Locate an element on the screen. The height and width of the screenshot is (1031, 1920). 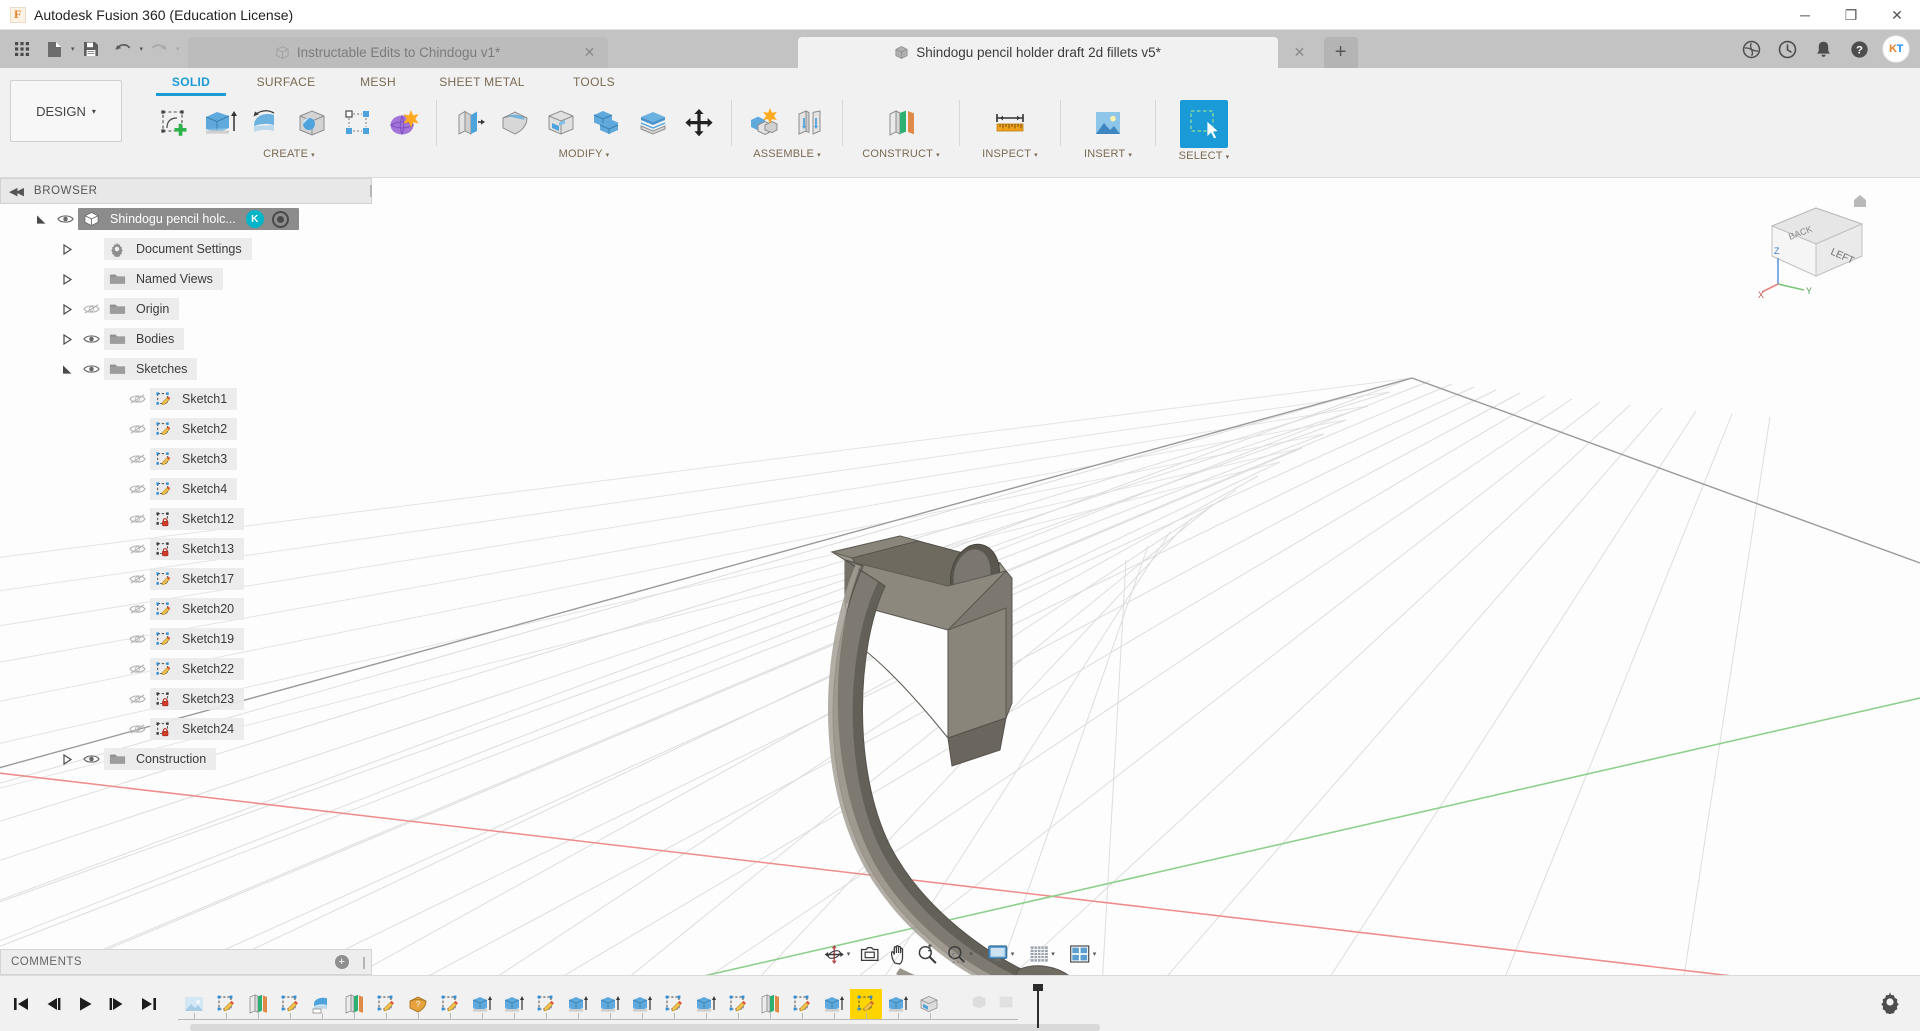
sphere-button is located at coordinates (312, 123).